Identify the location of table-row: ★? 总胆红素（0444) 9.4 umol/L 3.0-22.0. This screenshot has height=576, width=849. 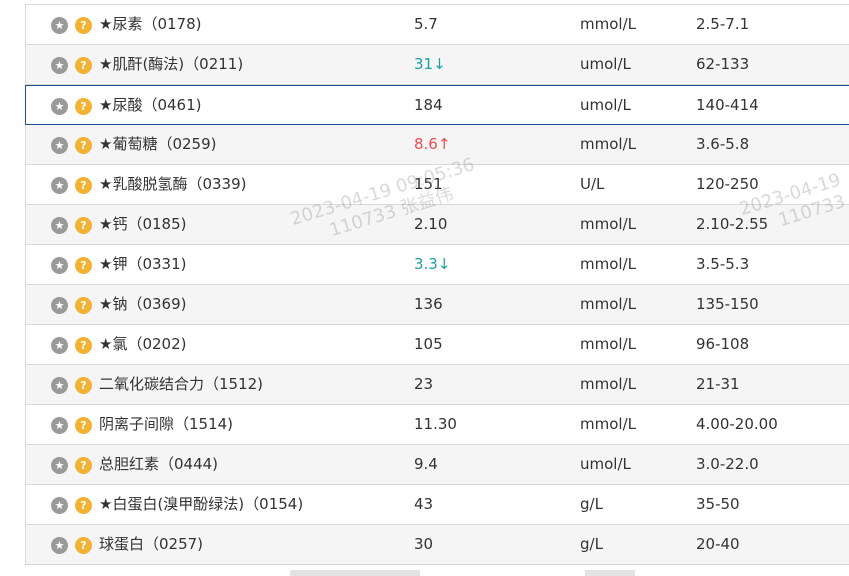
(437, 465).